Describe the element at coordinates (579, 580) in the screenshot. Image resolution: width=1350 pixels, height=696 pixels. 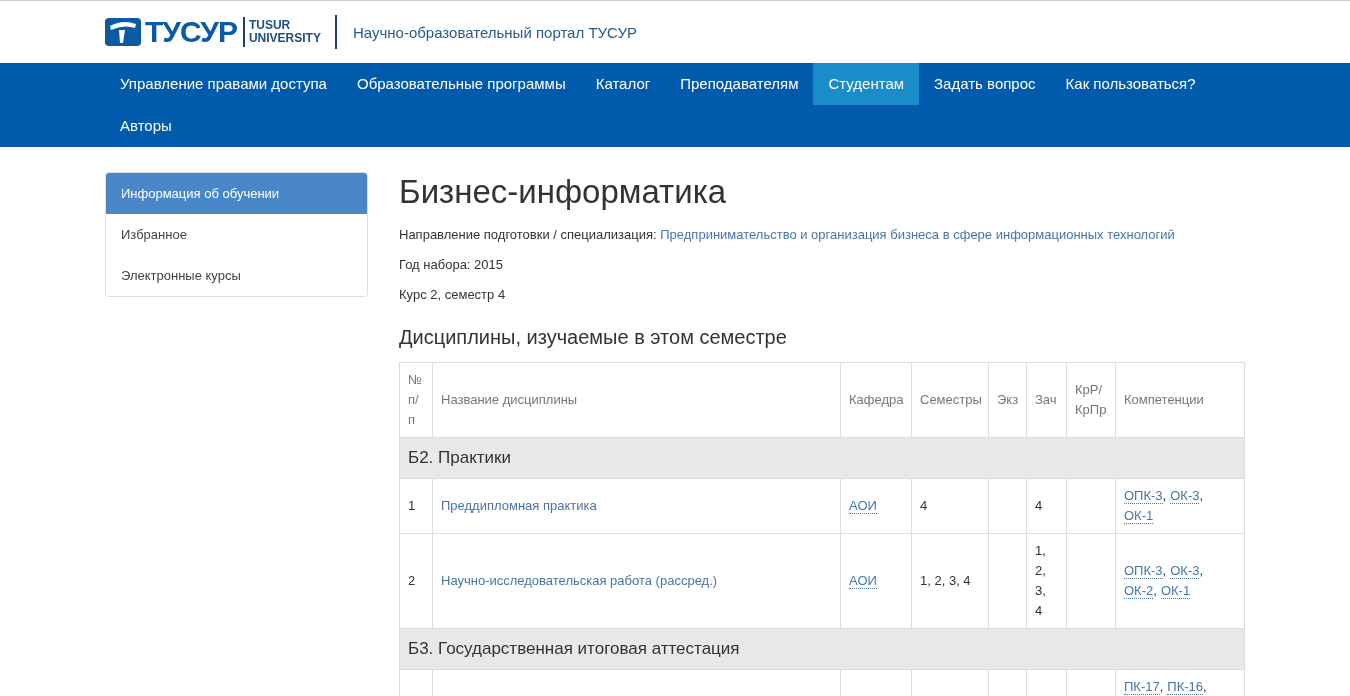
I see `discipline-link: Научно-исследовательская работа (рассред.)` at that location.